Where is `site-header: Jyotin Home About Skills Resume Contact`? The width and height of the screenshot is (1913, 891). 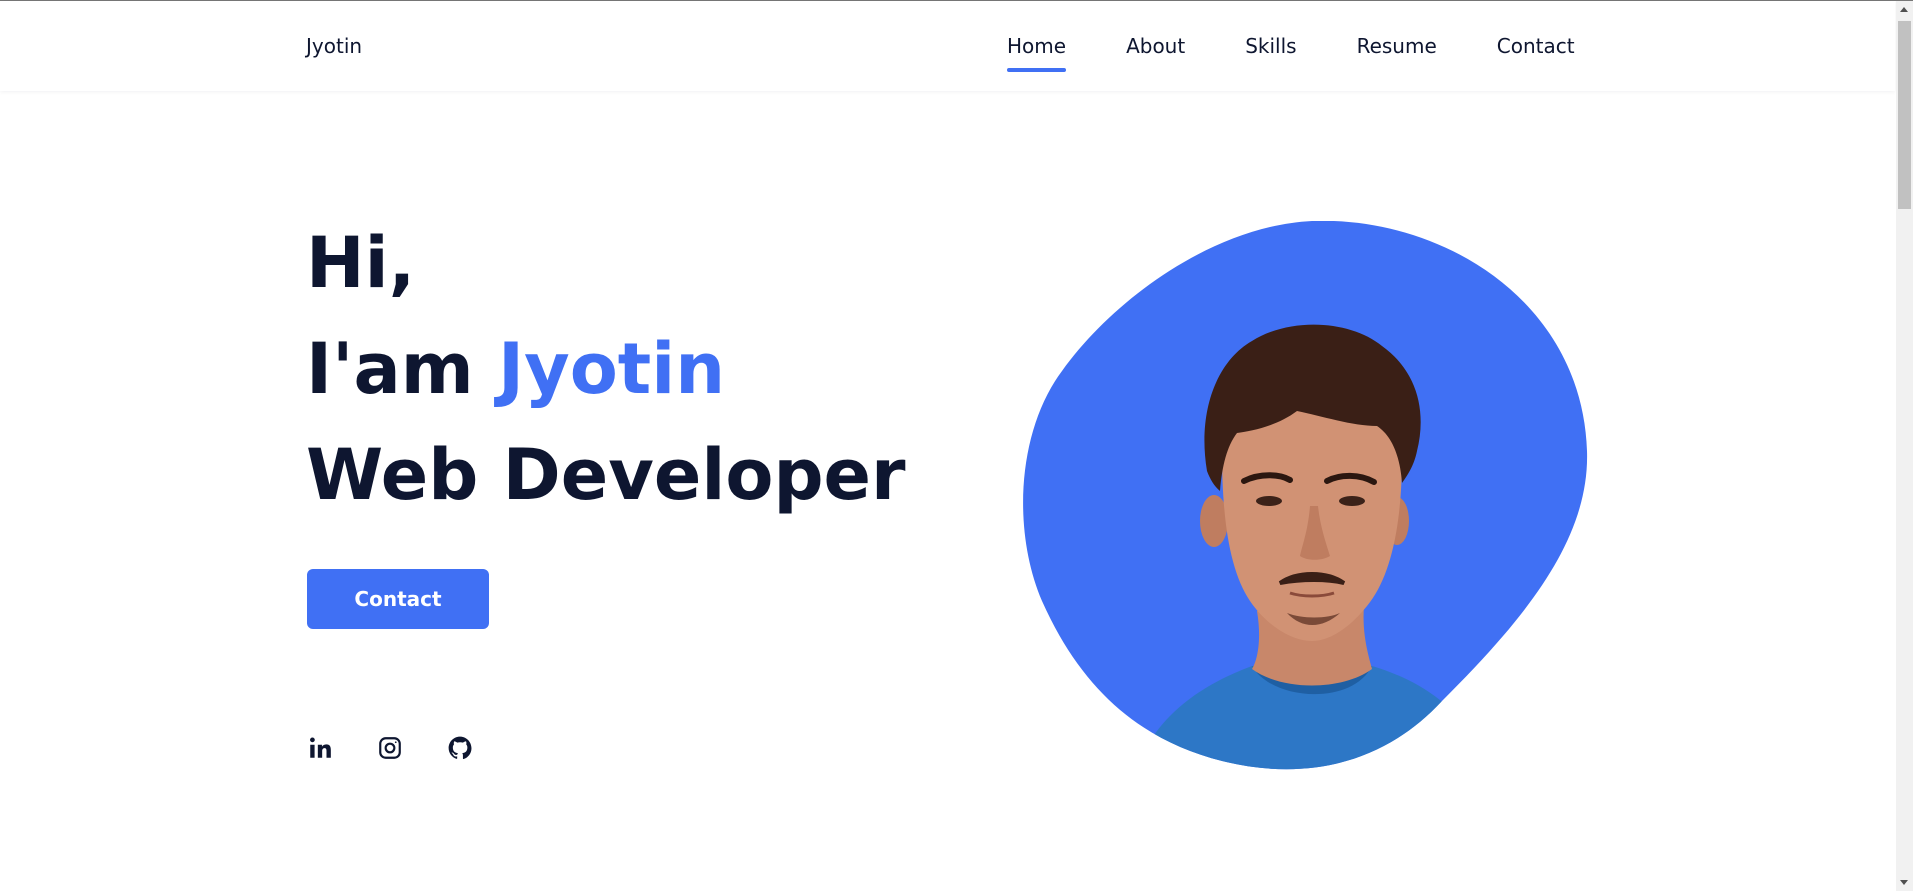 site-header: Jyotin Home About Skills Resume Contact is located at coordinates (947, 46).